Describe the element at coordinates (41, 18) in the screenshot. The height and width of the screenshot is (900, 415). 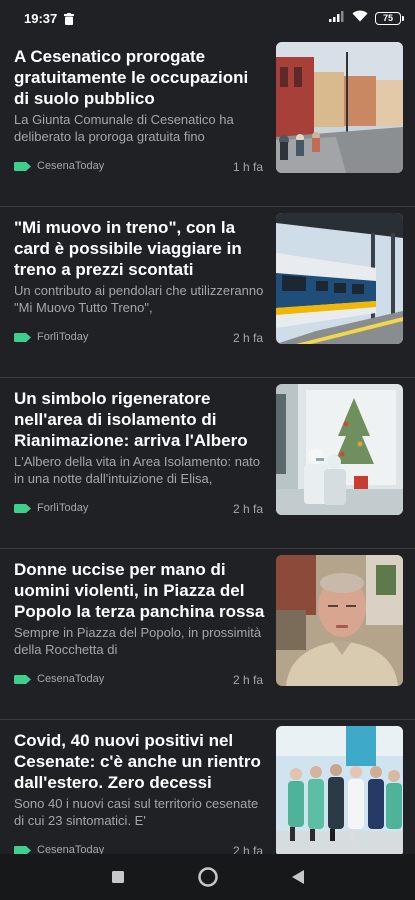
I see `status-time: 19:37` at that location.